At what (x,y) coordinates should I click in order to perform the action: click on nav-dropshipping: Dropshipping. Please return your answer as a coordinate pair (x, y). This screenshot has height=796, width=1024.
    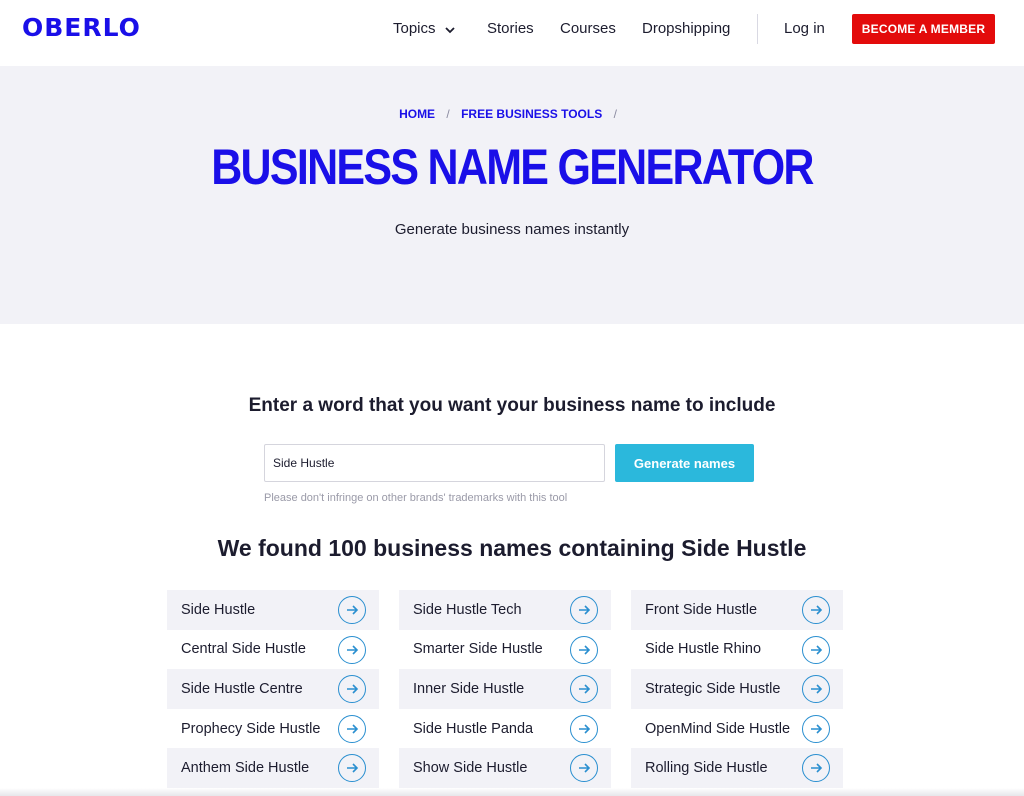
    Looking at the image, I should click on (686, 28).